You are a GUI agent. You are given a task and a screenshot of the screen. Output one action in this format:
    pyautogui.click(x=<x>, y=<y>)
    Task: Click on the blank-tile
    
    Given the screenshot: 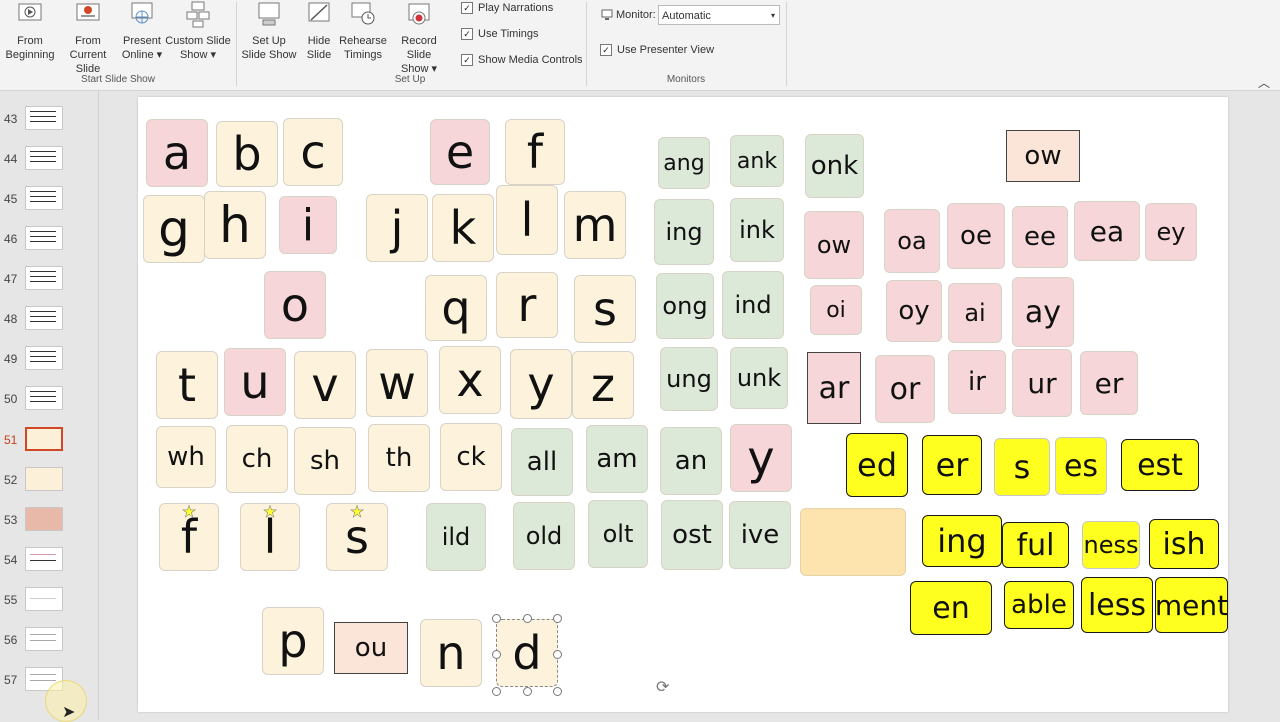 What is the action you would take?
    pyautogui.click(x=853, y=542)
    